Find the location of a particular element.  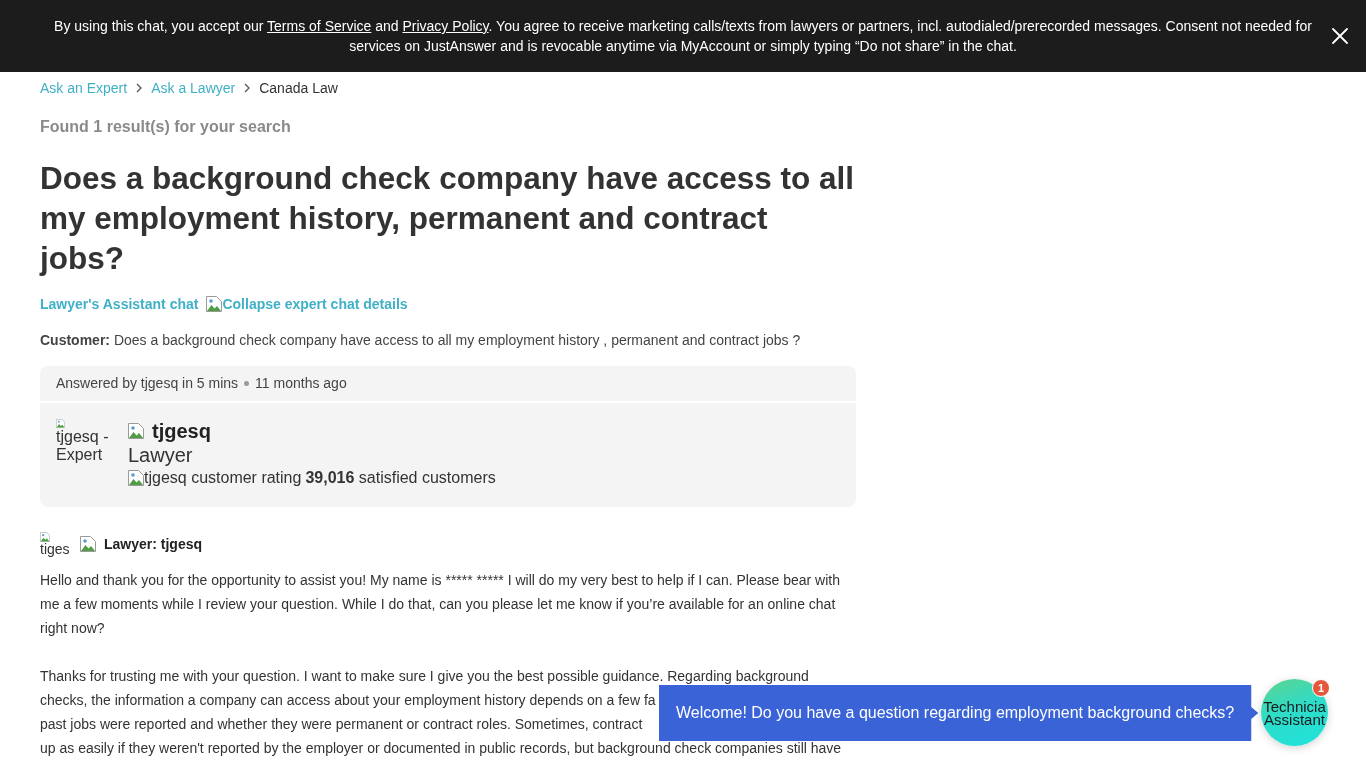

reply-paragraph: Hello and thank you for the opportunity to assist you! My name is ***** ***** I will do my very best to help if I can. Please bear with me a few moments while I review your question. While I do that, can you please let me know if you’re available for an online chat right now? is located at coordinates (440, 604).